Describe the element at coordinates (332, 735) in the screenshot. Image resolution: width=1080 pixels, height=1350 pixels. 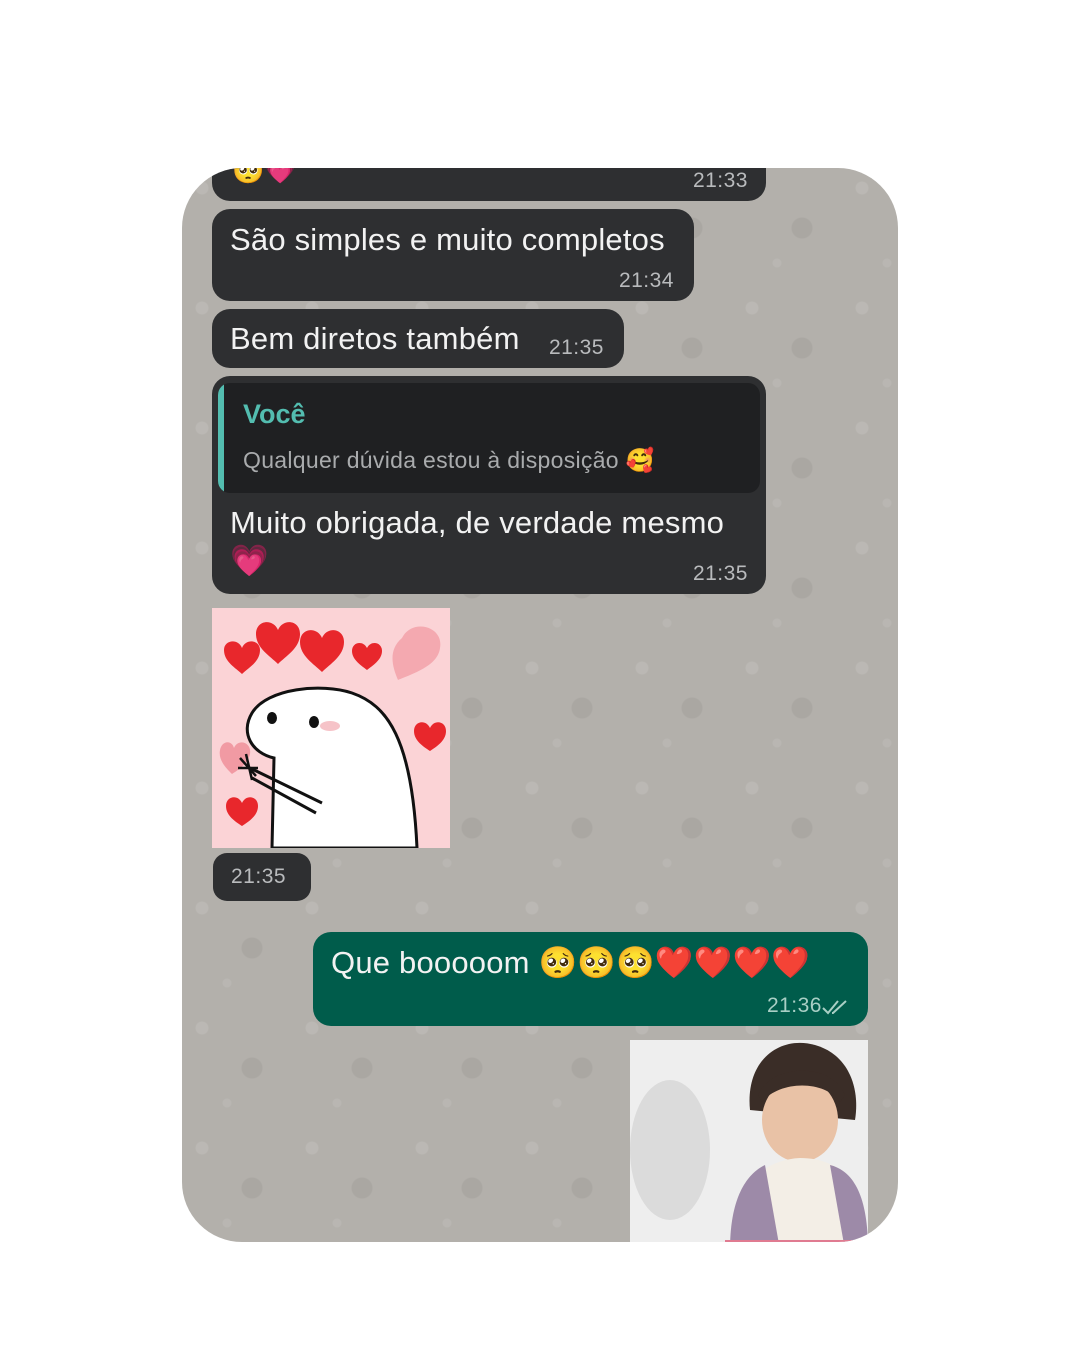
I see `sticker-image` at that location.